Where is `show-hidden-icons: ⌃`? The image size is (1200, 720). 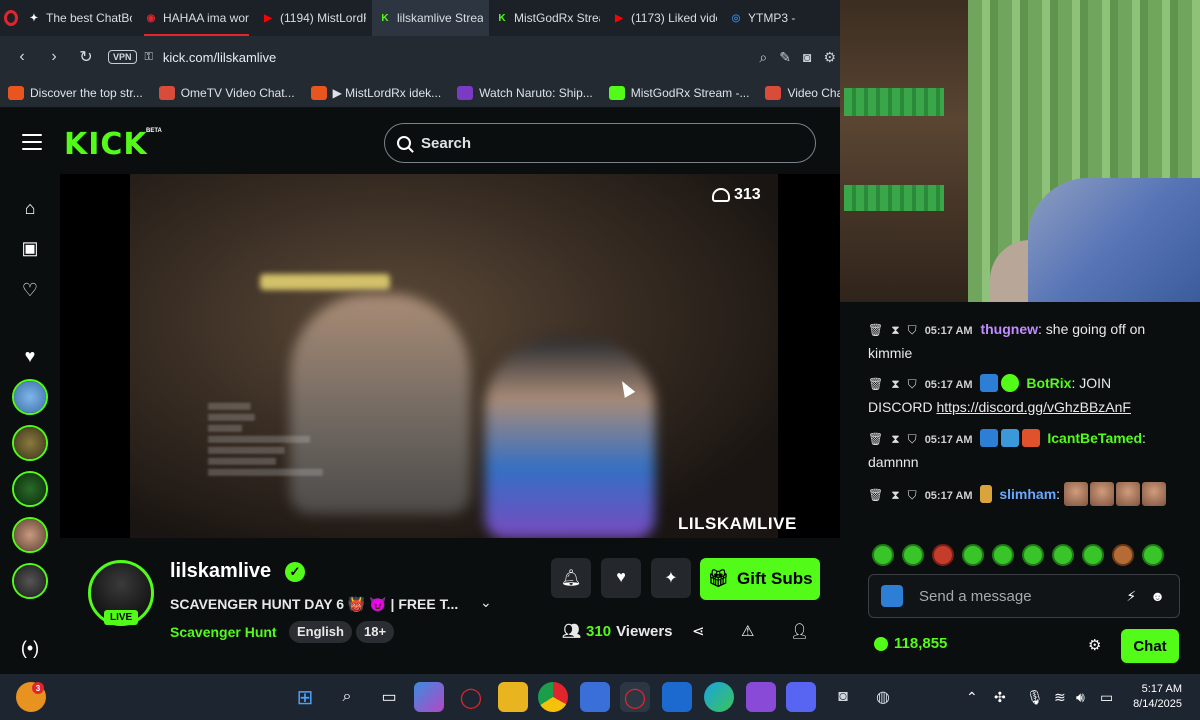
show-hidden-icons: ⌃ is located at coordinates (972, 697).